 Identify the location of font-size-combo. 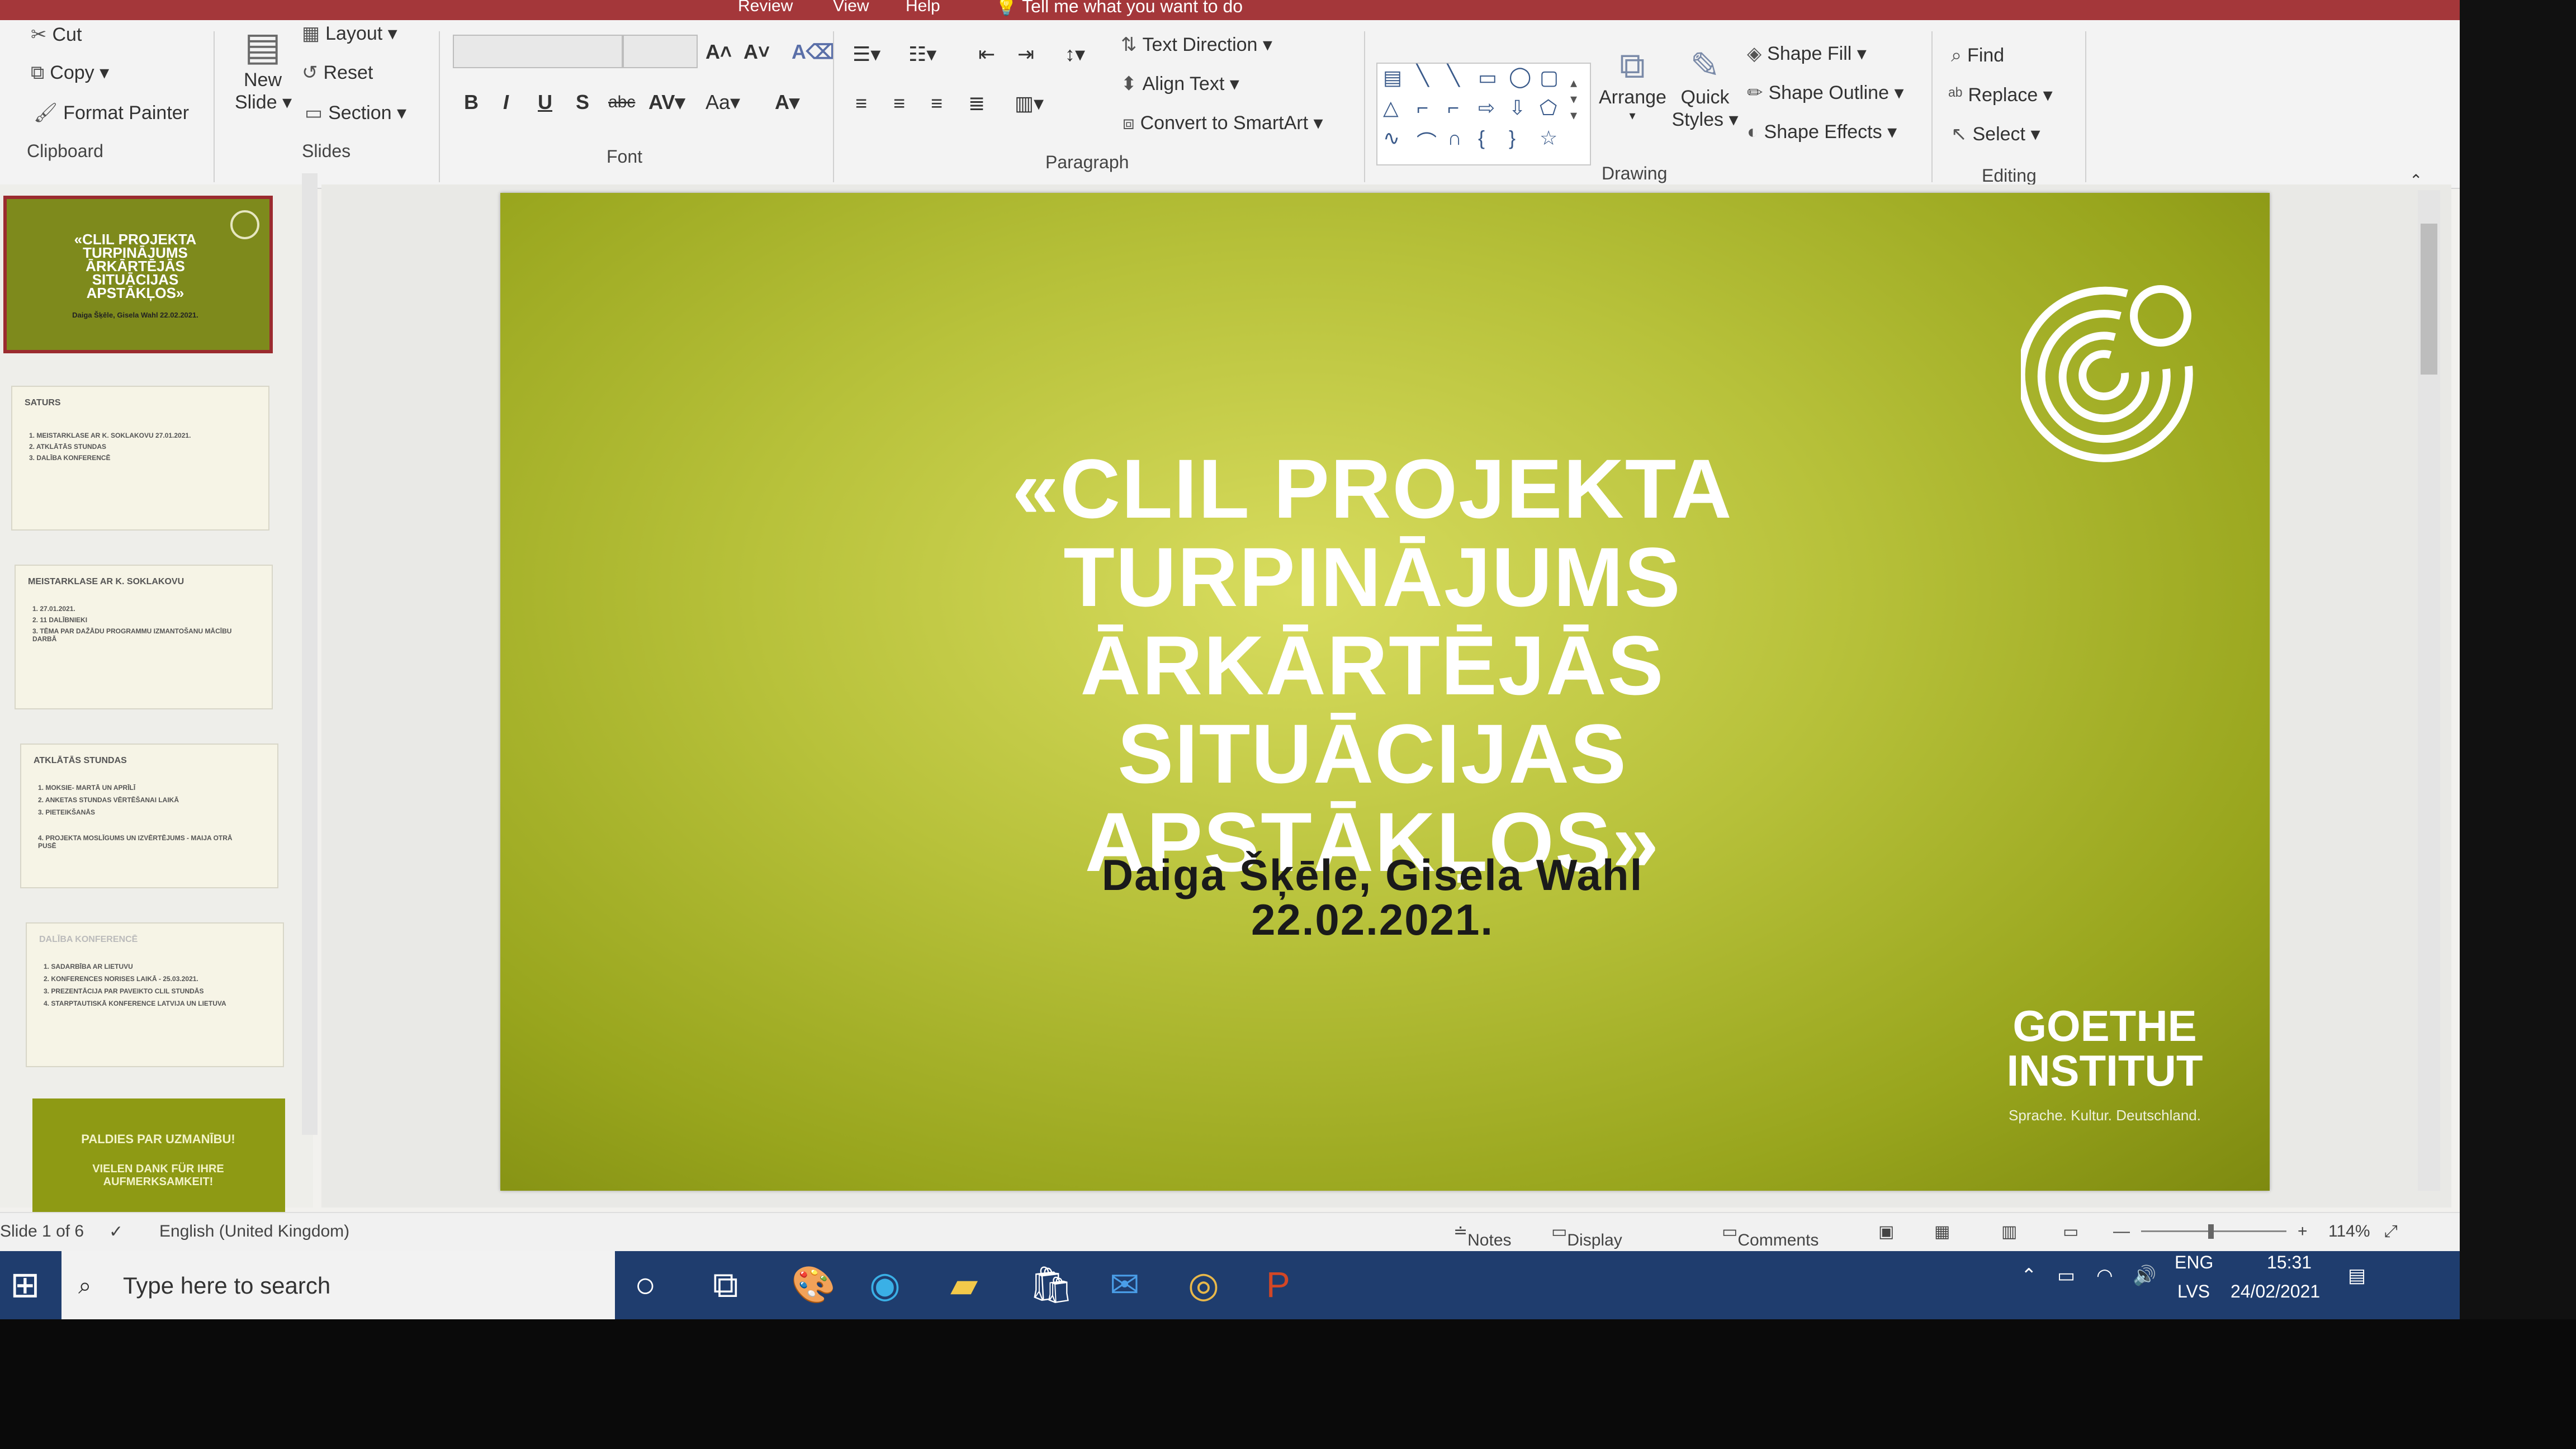
(660, 52).